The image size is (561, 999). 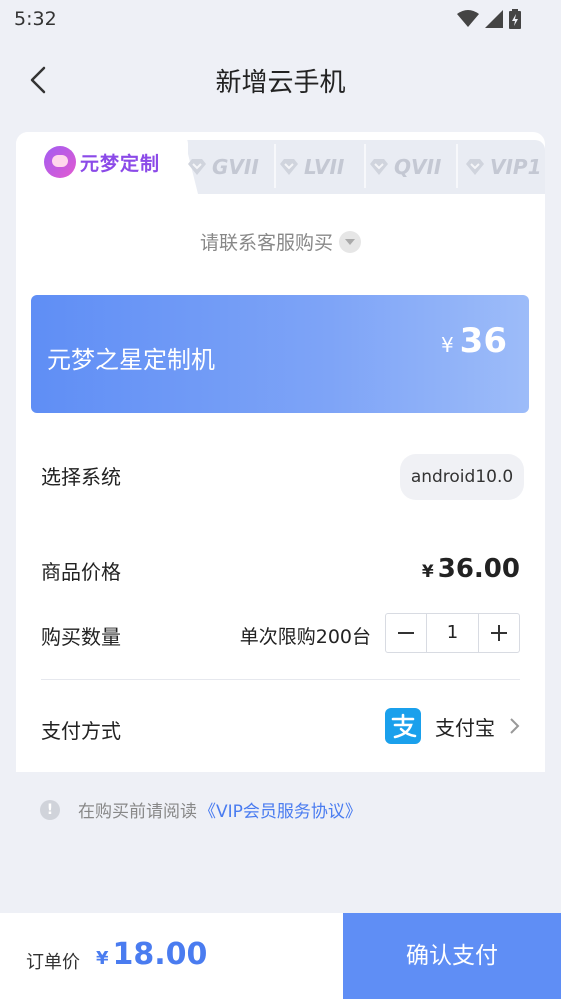 What do you see at coordinates (81, 731) in the screenshot?
I see `payment-label: 支付方式` at bounding box center [81, 731].